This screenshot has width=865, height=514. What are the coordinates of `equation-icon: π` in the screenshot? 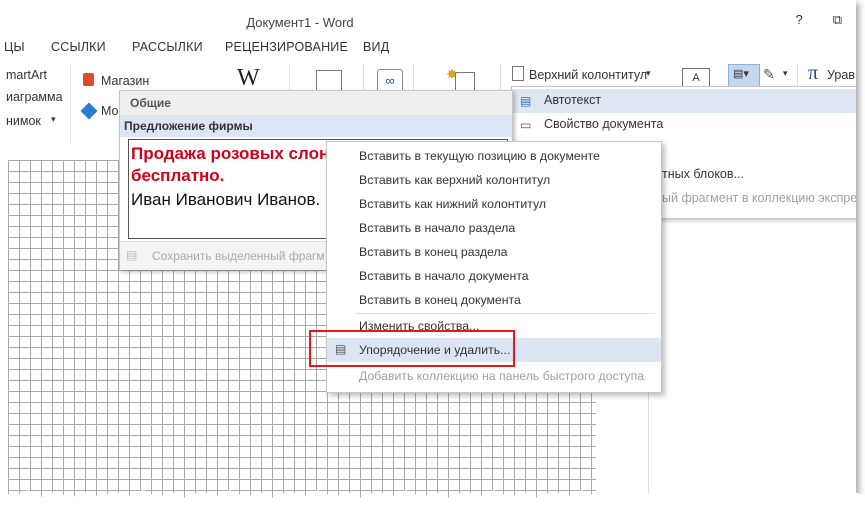 It's located at (813, 73).